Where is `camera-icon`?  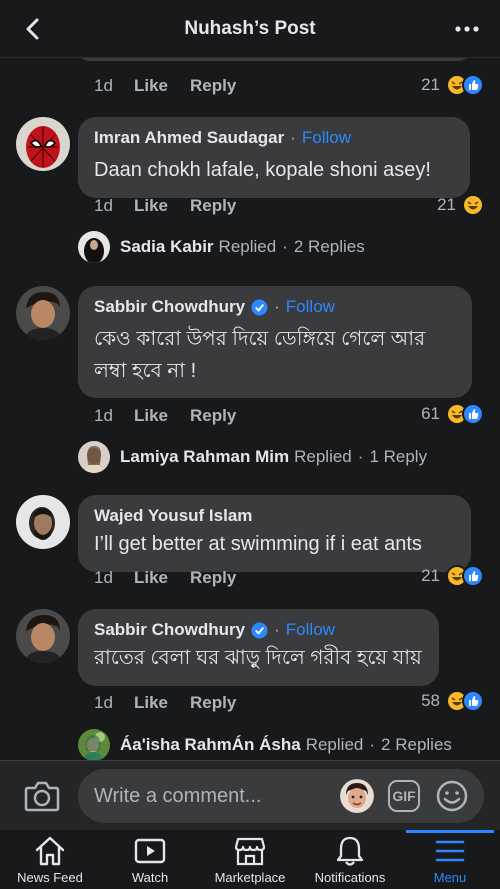
camera-icon is located at coordinates (42, 796).